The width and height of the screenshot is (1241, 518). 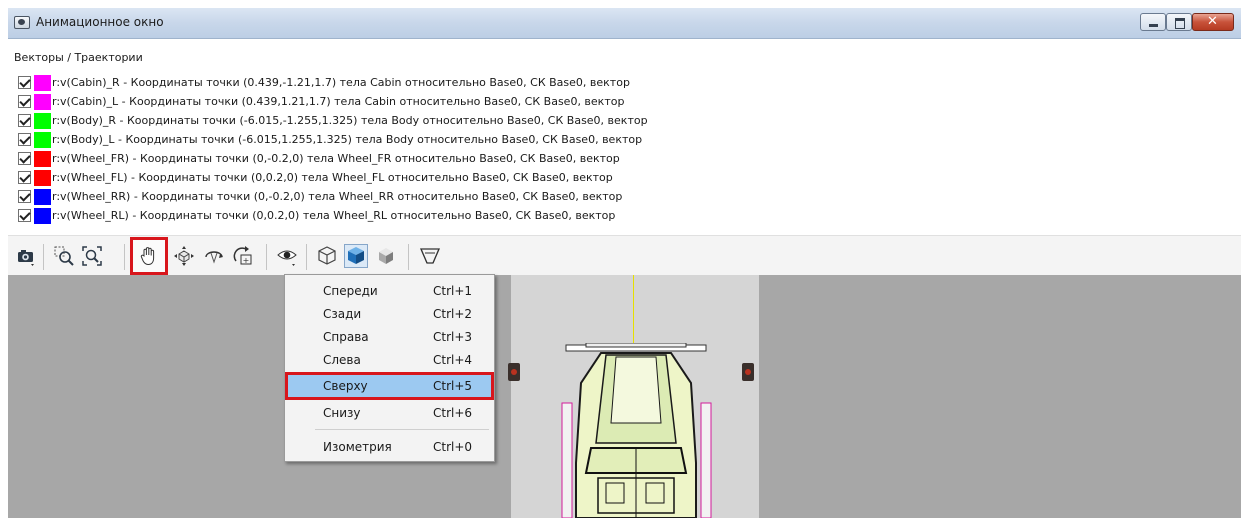 I want to click on view-eye-icon, so click(x=287, y=258).